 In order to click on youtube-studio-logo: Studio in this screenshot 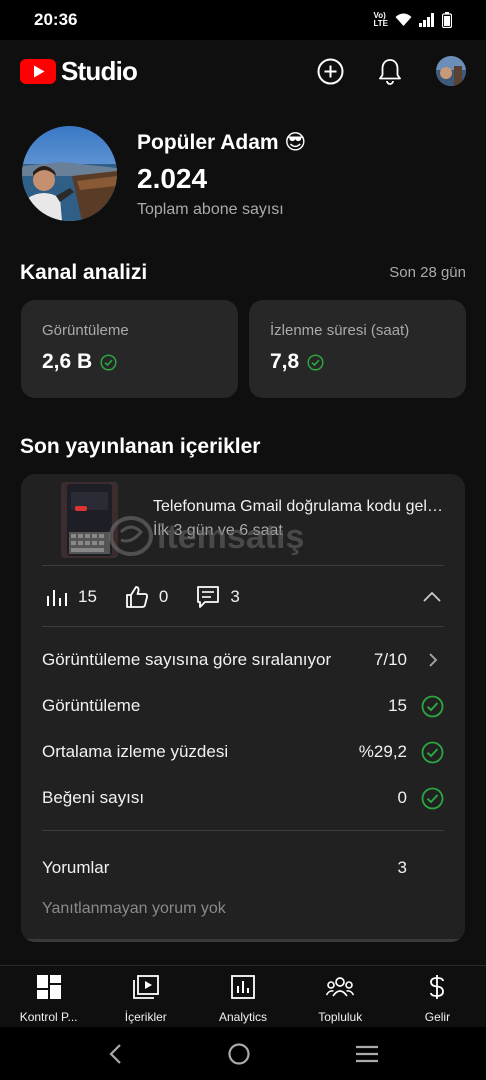, I will do `click(79, 71)`.